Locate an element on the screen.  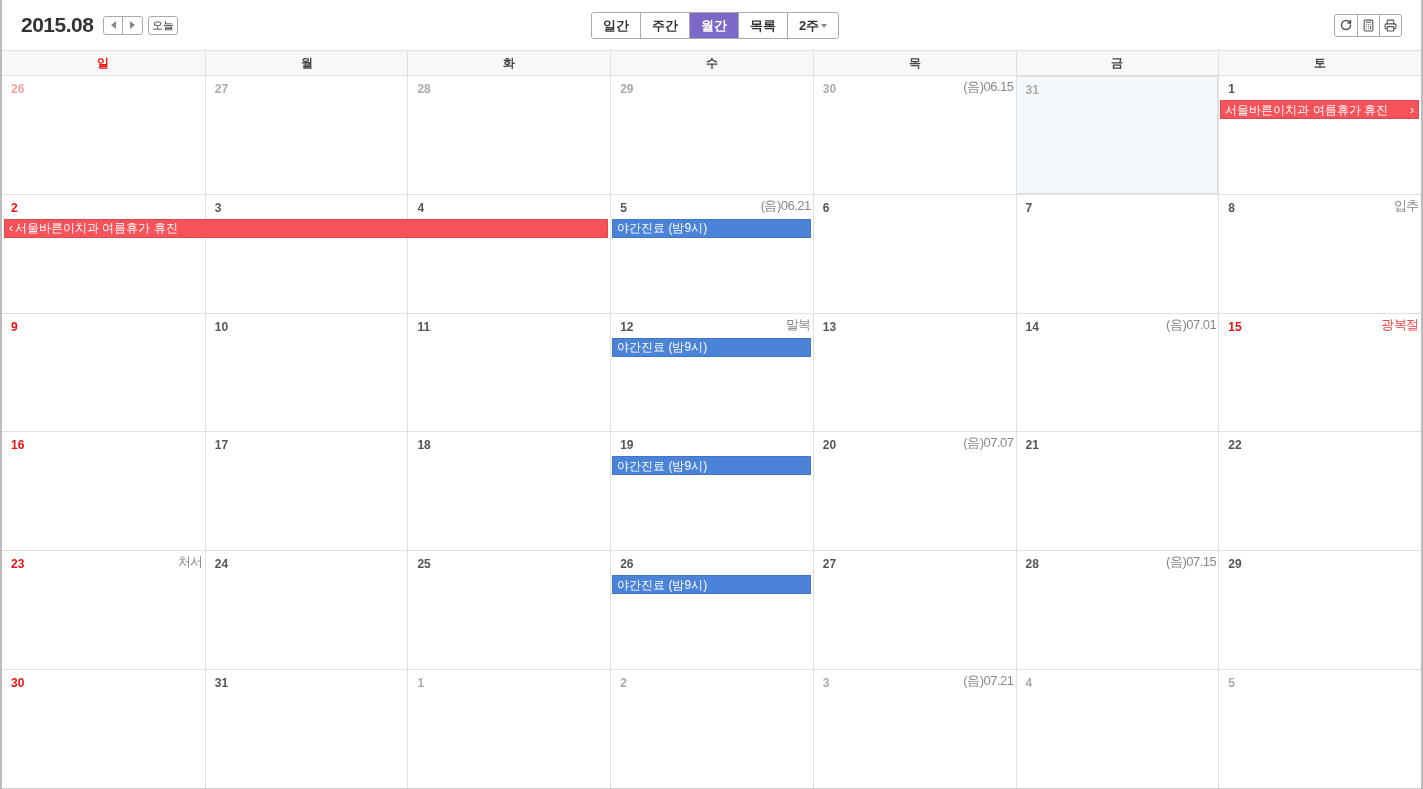
day-note: 처서 is located at coordinates (190, 562).